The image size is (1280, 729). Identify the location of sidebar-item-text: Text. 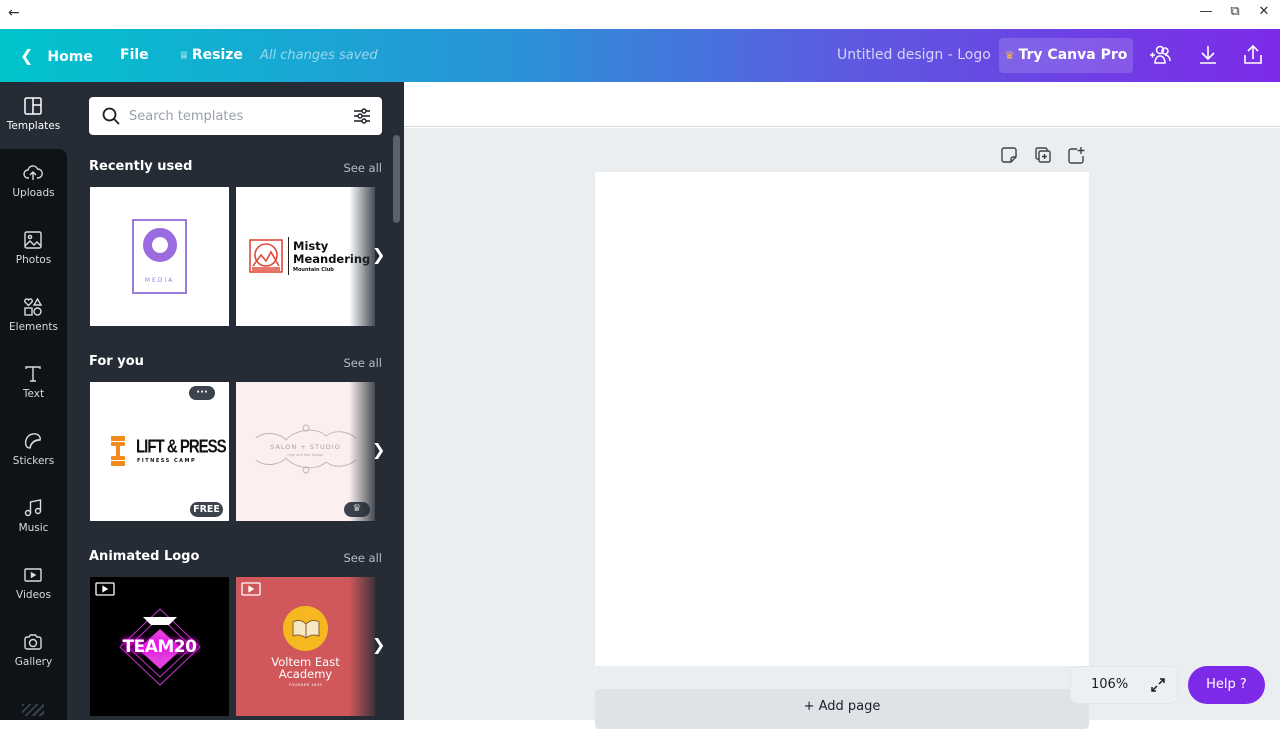
(33, 383).